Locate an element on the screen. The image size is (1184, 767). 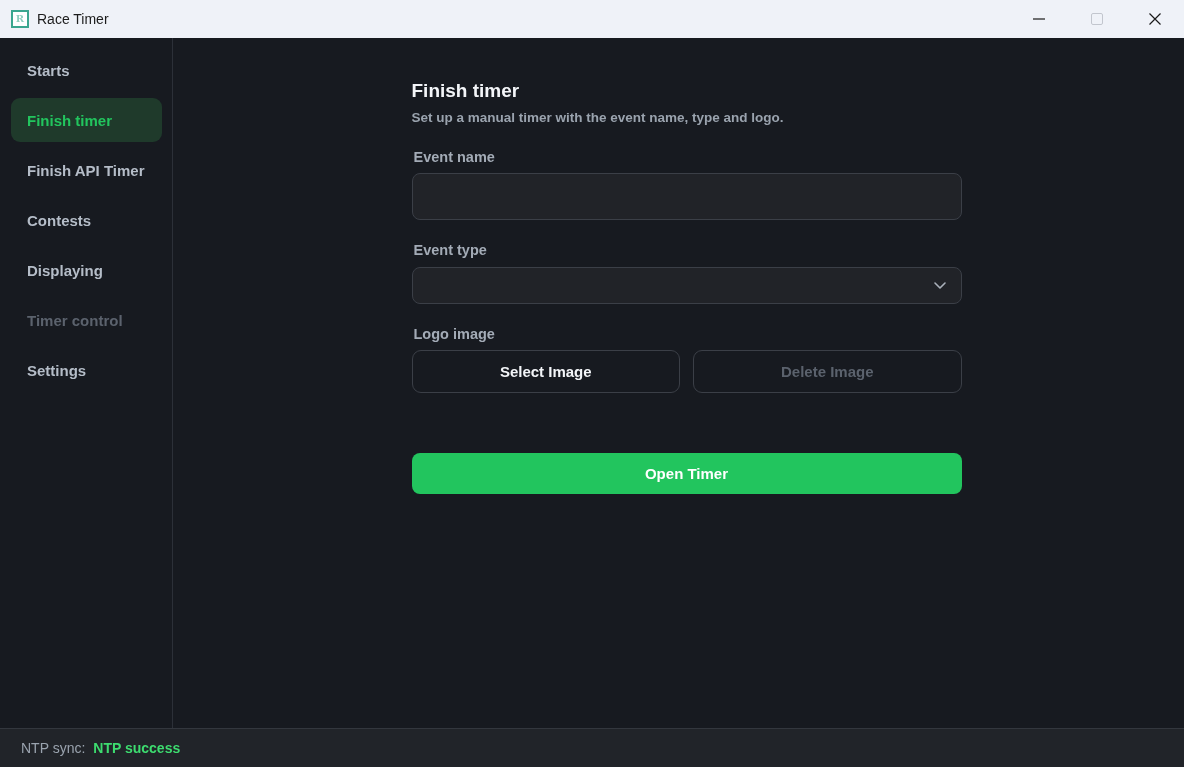
input-field is located at coordinates (686, 196).